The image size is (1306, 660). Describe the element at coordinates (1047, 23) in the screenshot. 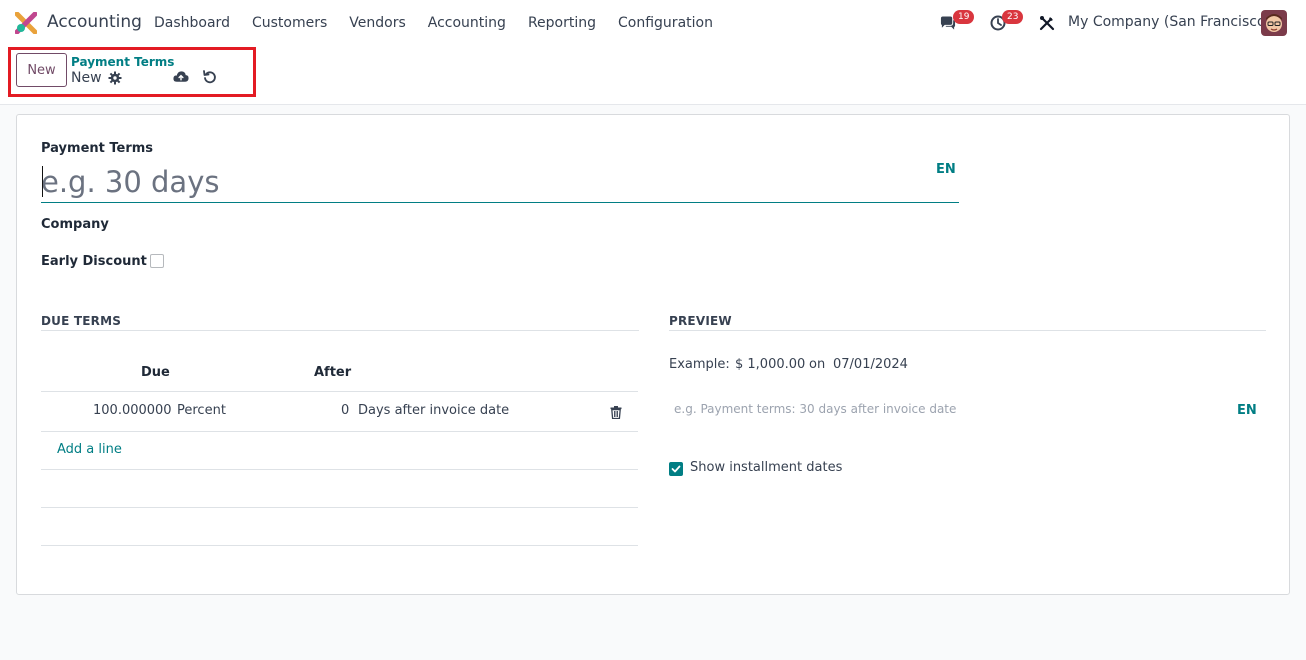

I see `debug-tools-icon` at that location.